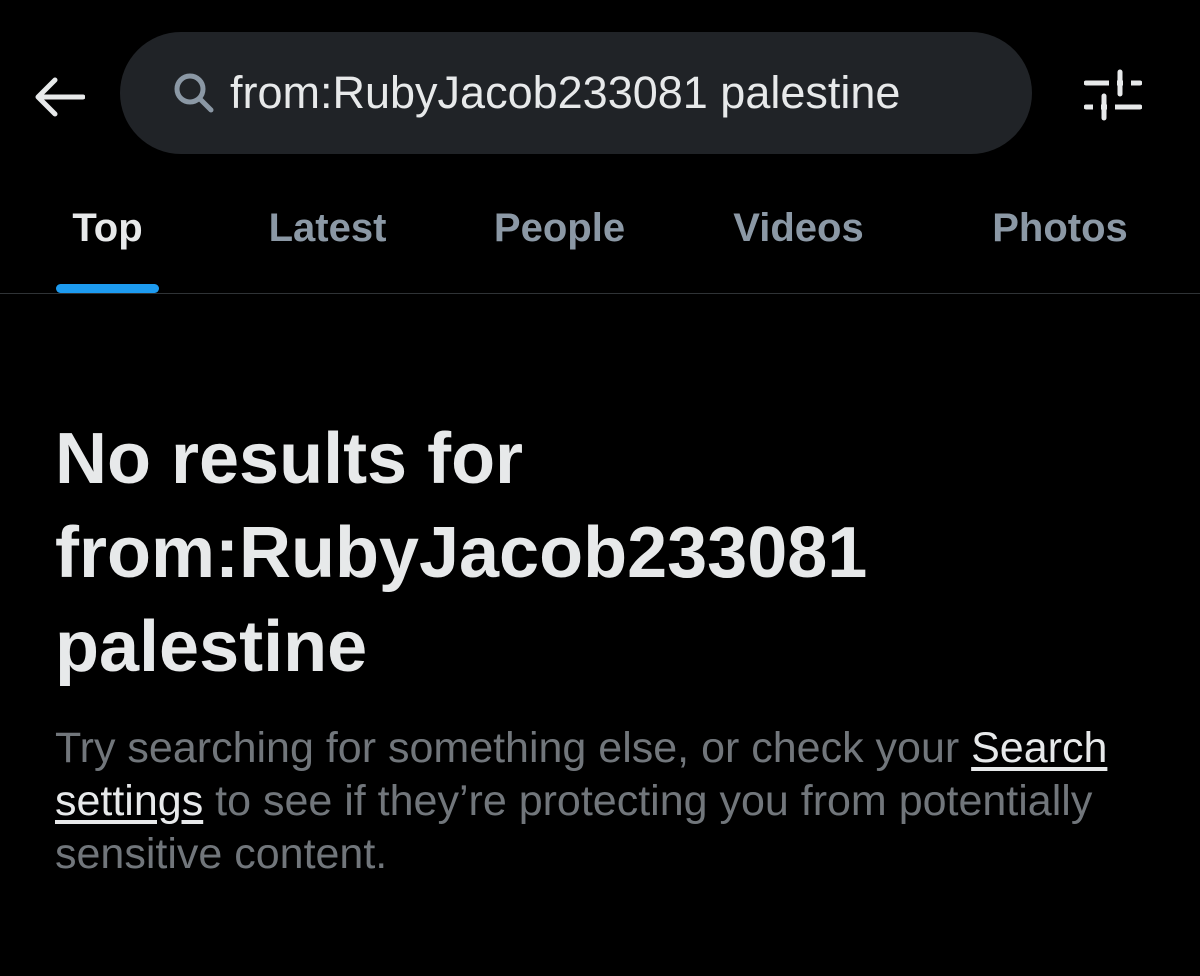  I want to click on tab-people: People, so click(559, 241).